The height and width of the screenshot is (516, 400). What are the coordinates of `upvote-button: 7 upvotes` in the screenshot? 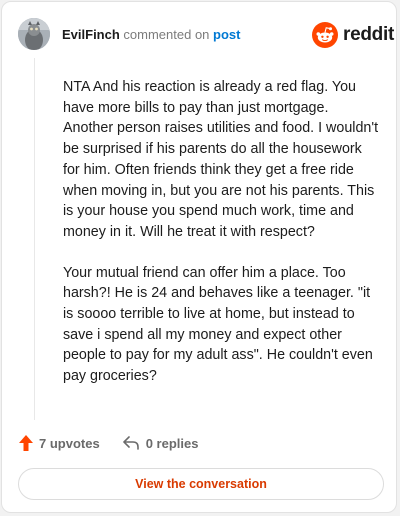 It's located at (59, 443).